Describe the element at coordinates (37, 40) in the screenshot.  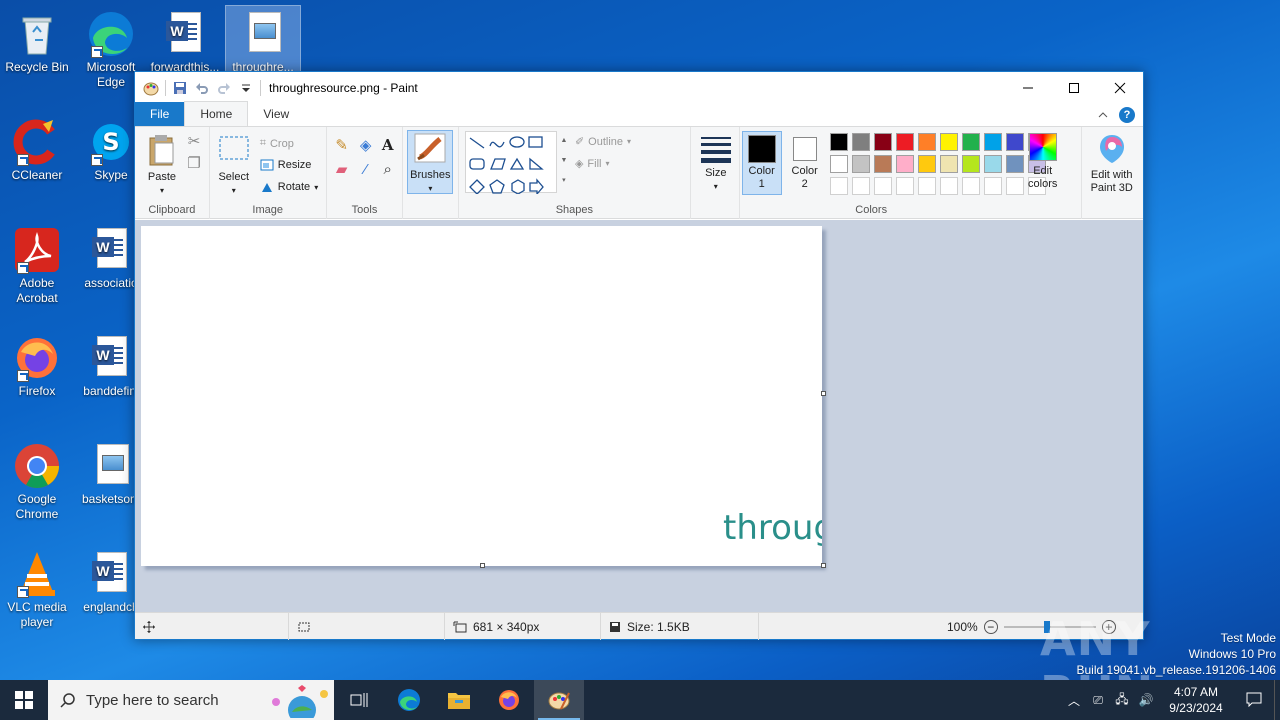
I see `desktop-icon-recycle-bin: Recycle Bin` at that location.